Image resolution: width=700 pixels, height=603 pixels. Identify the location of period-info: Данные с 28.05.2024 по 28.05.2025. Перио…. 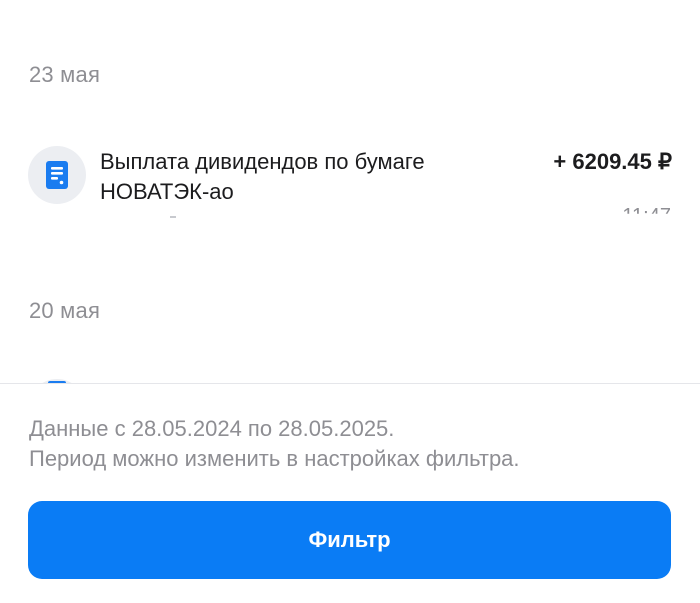
(349, 444).